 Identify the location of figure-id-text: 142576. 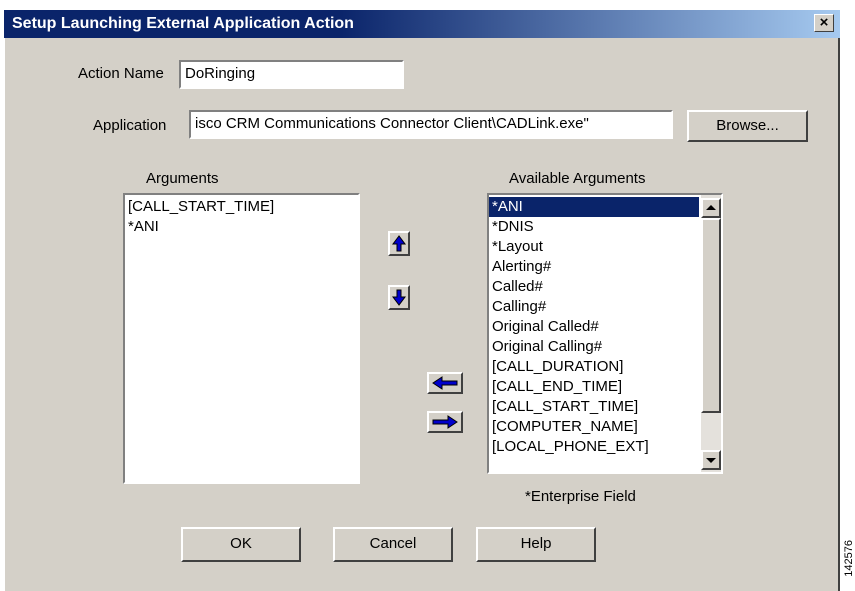
(849, 558).